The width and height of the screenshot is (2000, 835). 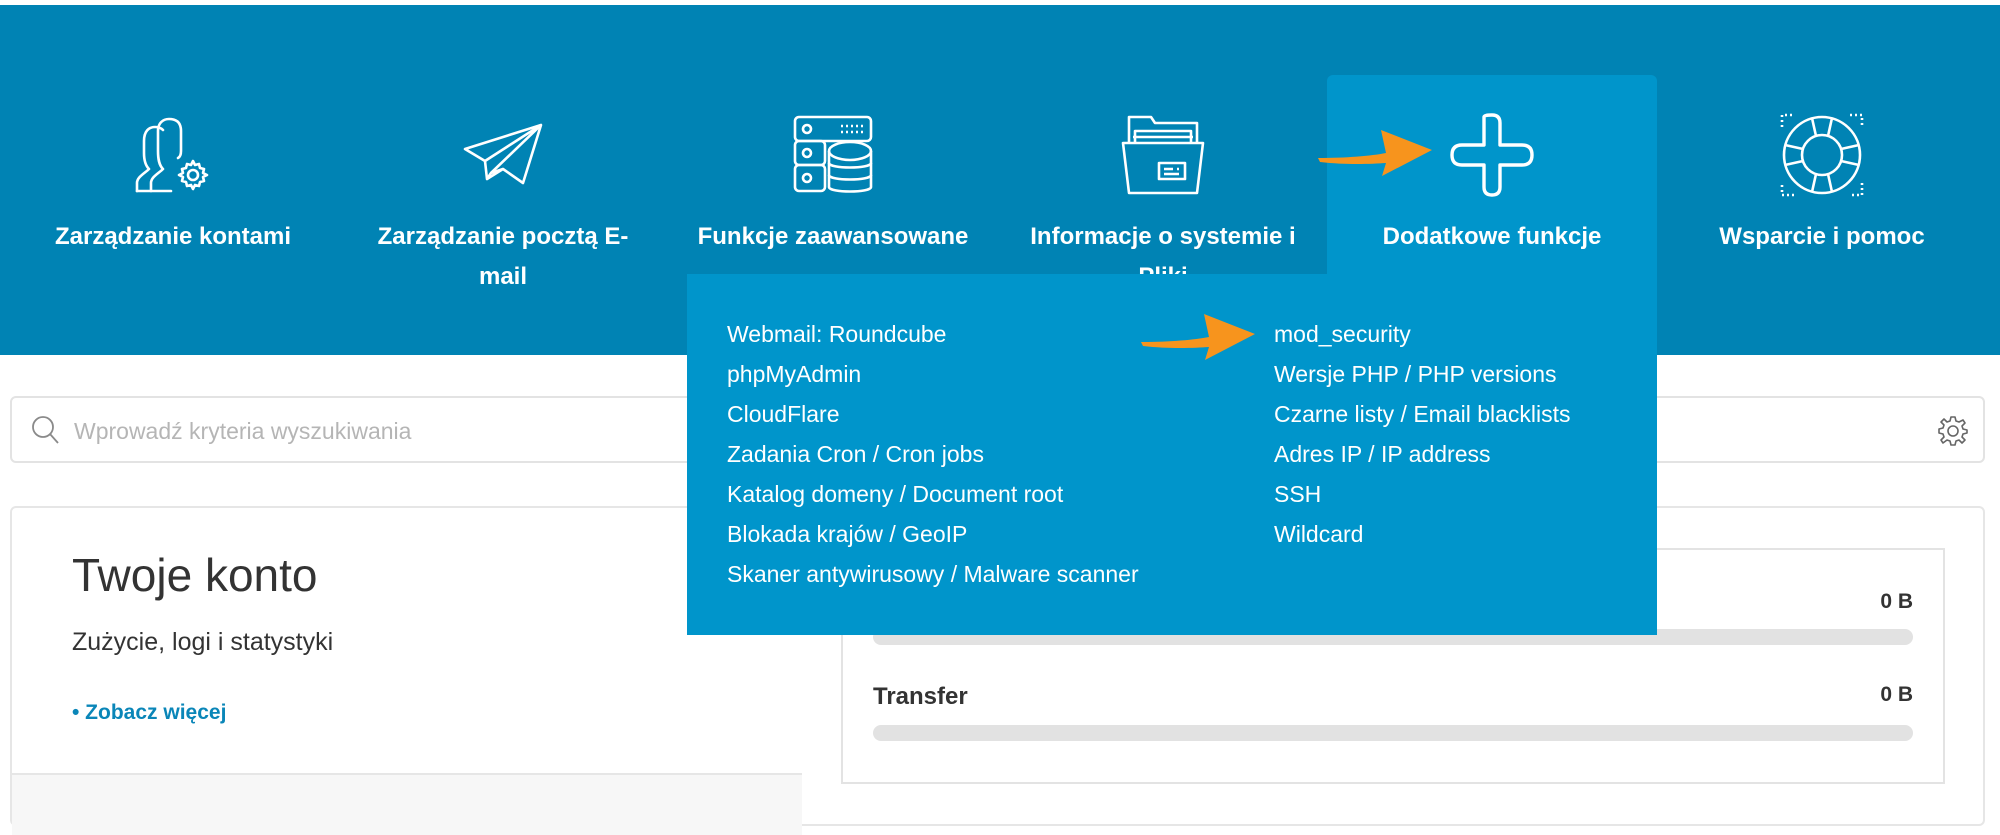 What do you see at coordinates (1422, 494) in the screenshot?
I see `menu-item-ssh: SSH` at bounding box center [1422, 494].